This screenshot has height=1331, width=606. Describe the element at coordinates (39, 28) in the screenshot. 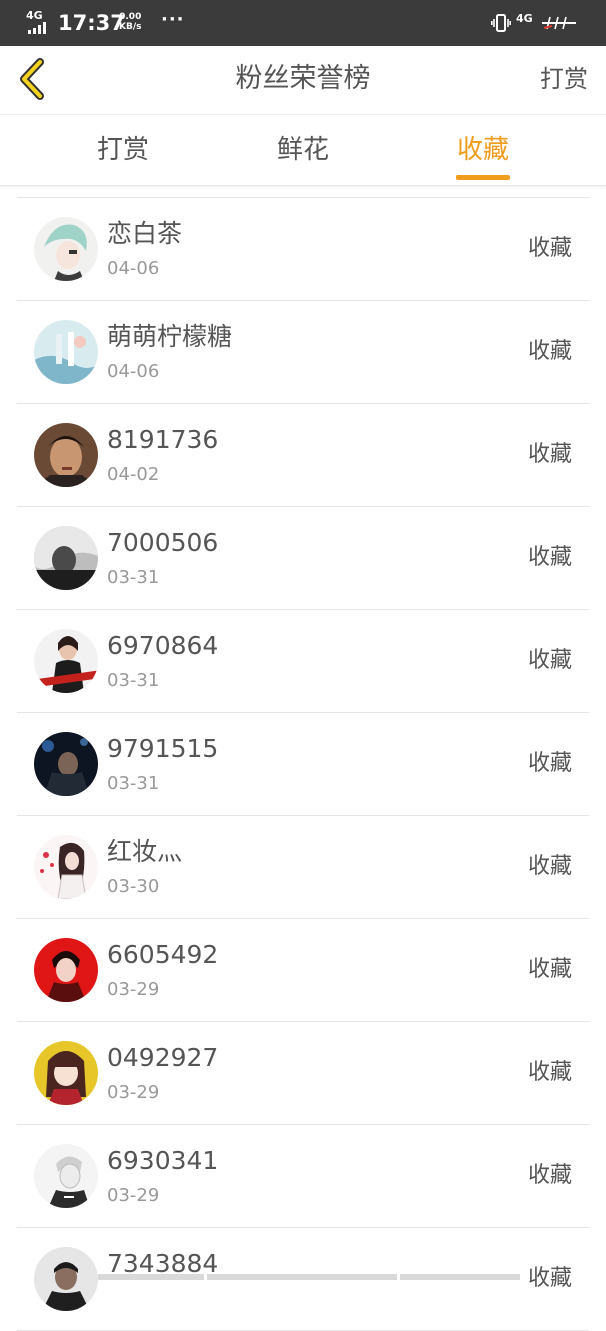

I see `signal-icon` at that location.